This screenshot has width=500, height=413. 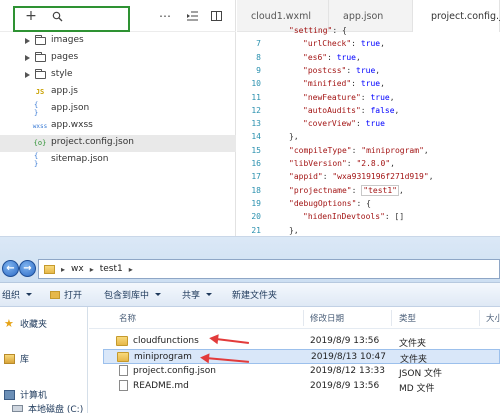 What do you see at coordinates (118, 41) in the screenshot?
I see `tree-folder-images: images` at bounding box center [118, 41].